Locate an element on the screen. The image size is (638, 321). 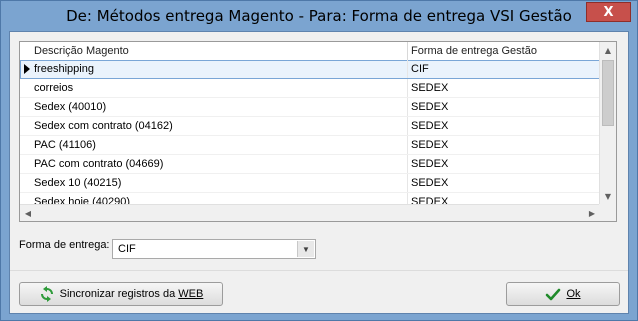
cell-descricao: Sedex com contrato (04162) is located at coordinates (219, 126).